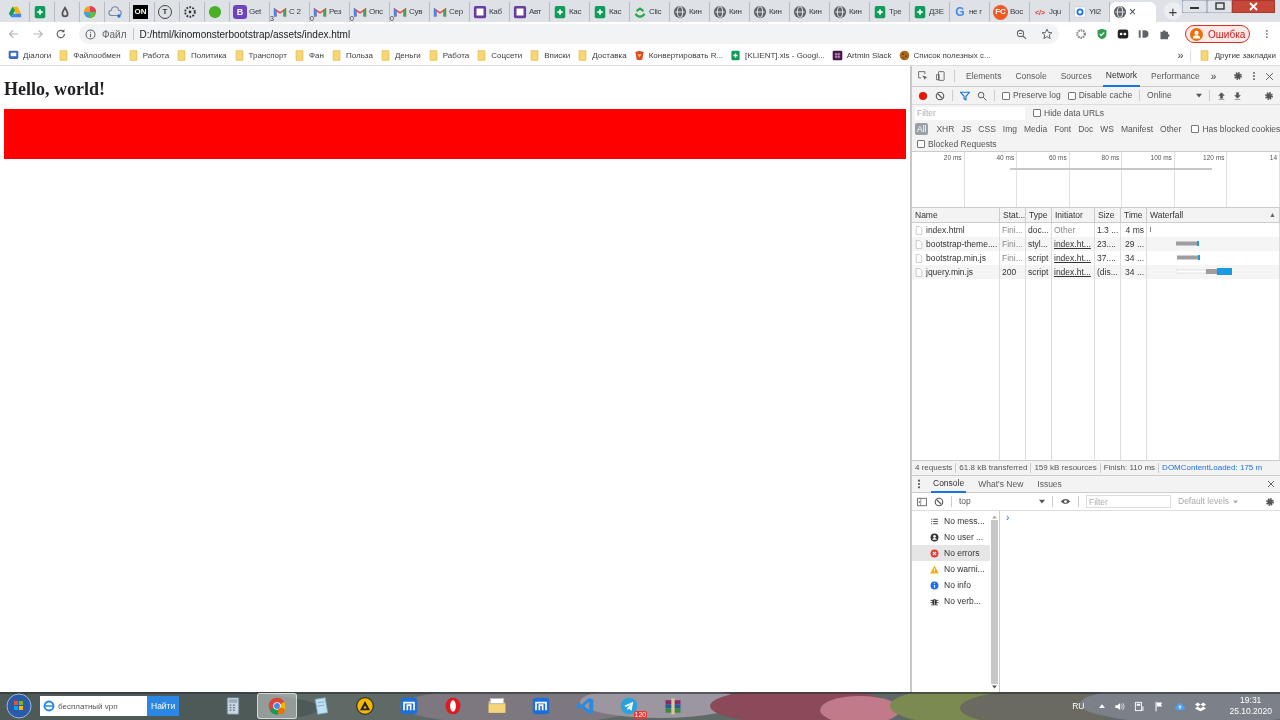  Describe the element at coordinates (1253, 6) in the screenshot. I see `close-button` at that location.